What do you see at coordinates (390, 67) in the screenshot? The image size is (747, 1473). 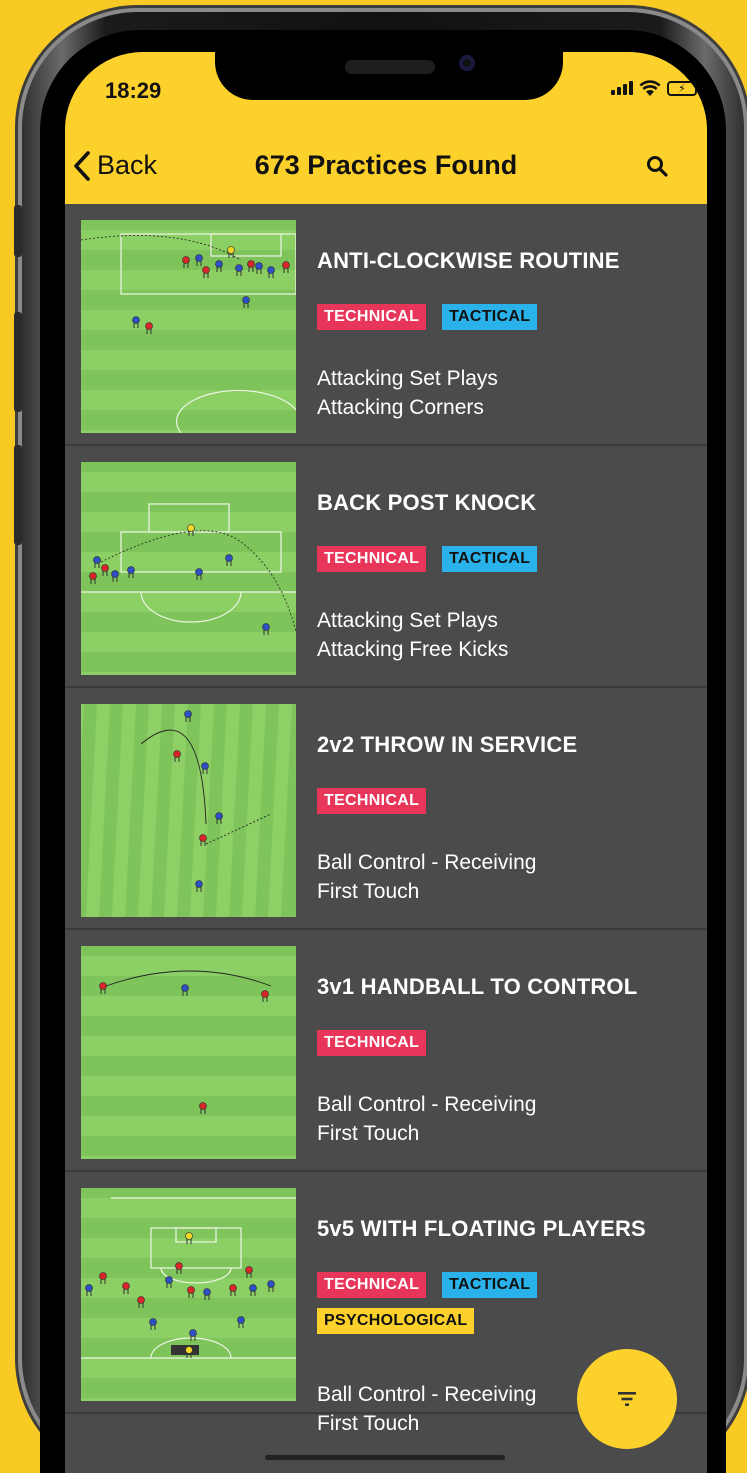 I see `speaker` at bounding box center [390, 67].